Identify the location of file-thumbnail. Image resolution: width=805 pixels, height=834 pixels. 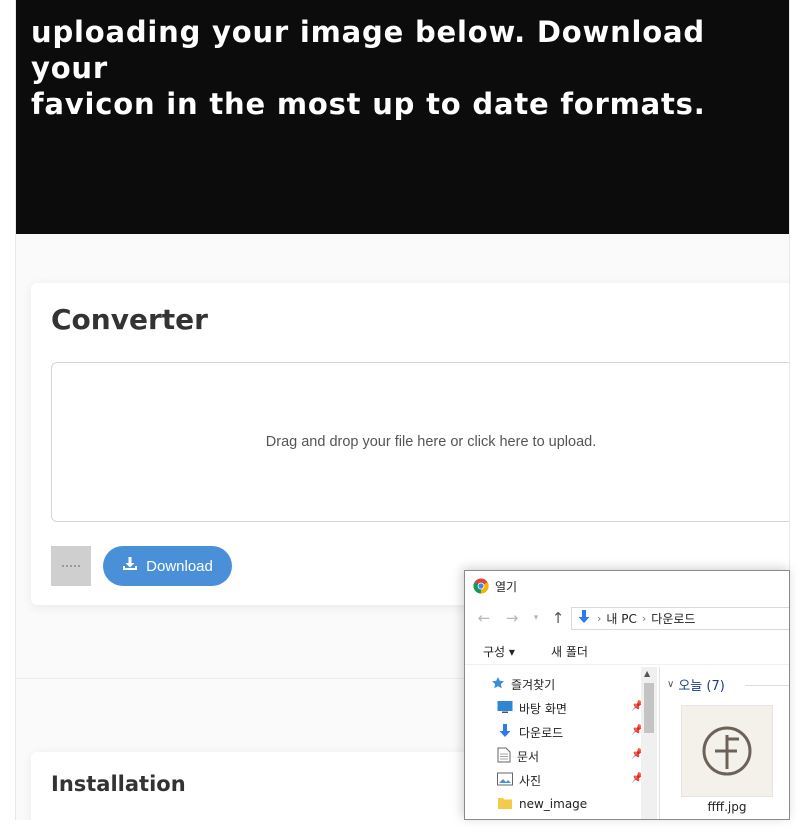
(727, 751).